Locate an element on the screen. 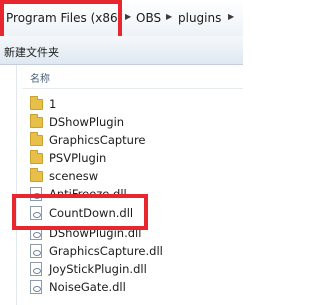 This screenshot has width=320, height=305. toolbar: 新建文件夹 is located at coordinates (121, 50).